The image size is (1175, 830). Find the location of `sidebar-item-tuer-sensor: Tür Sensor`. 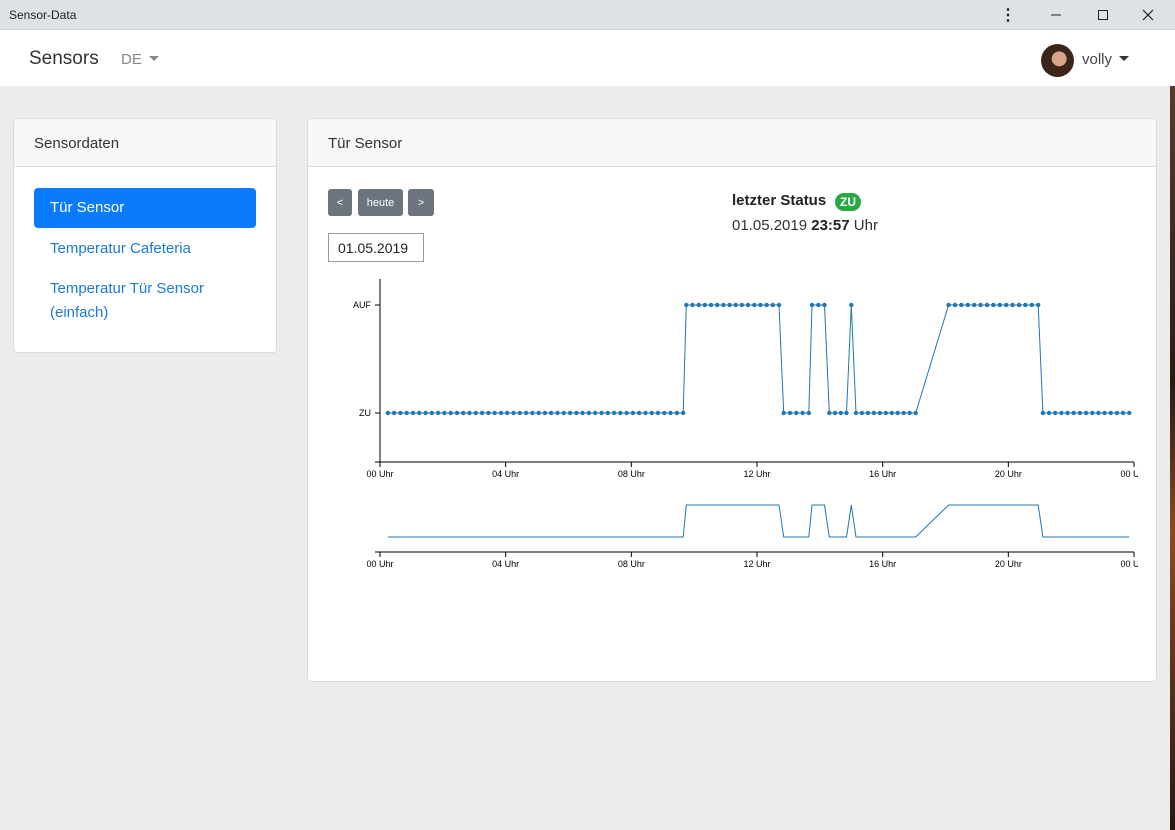

sidebar-item-tuer-sensor: Tür Sensor is located at coordinates (145, 208).